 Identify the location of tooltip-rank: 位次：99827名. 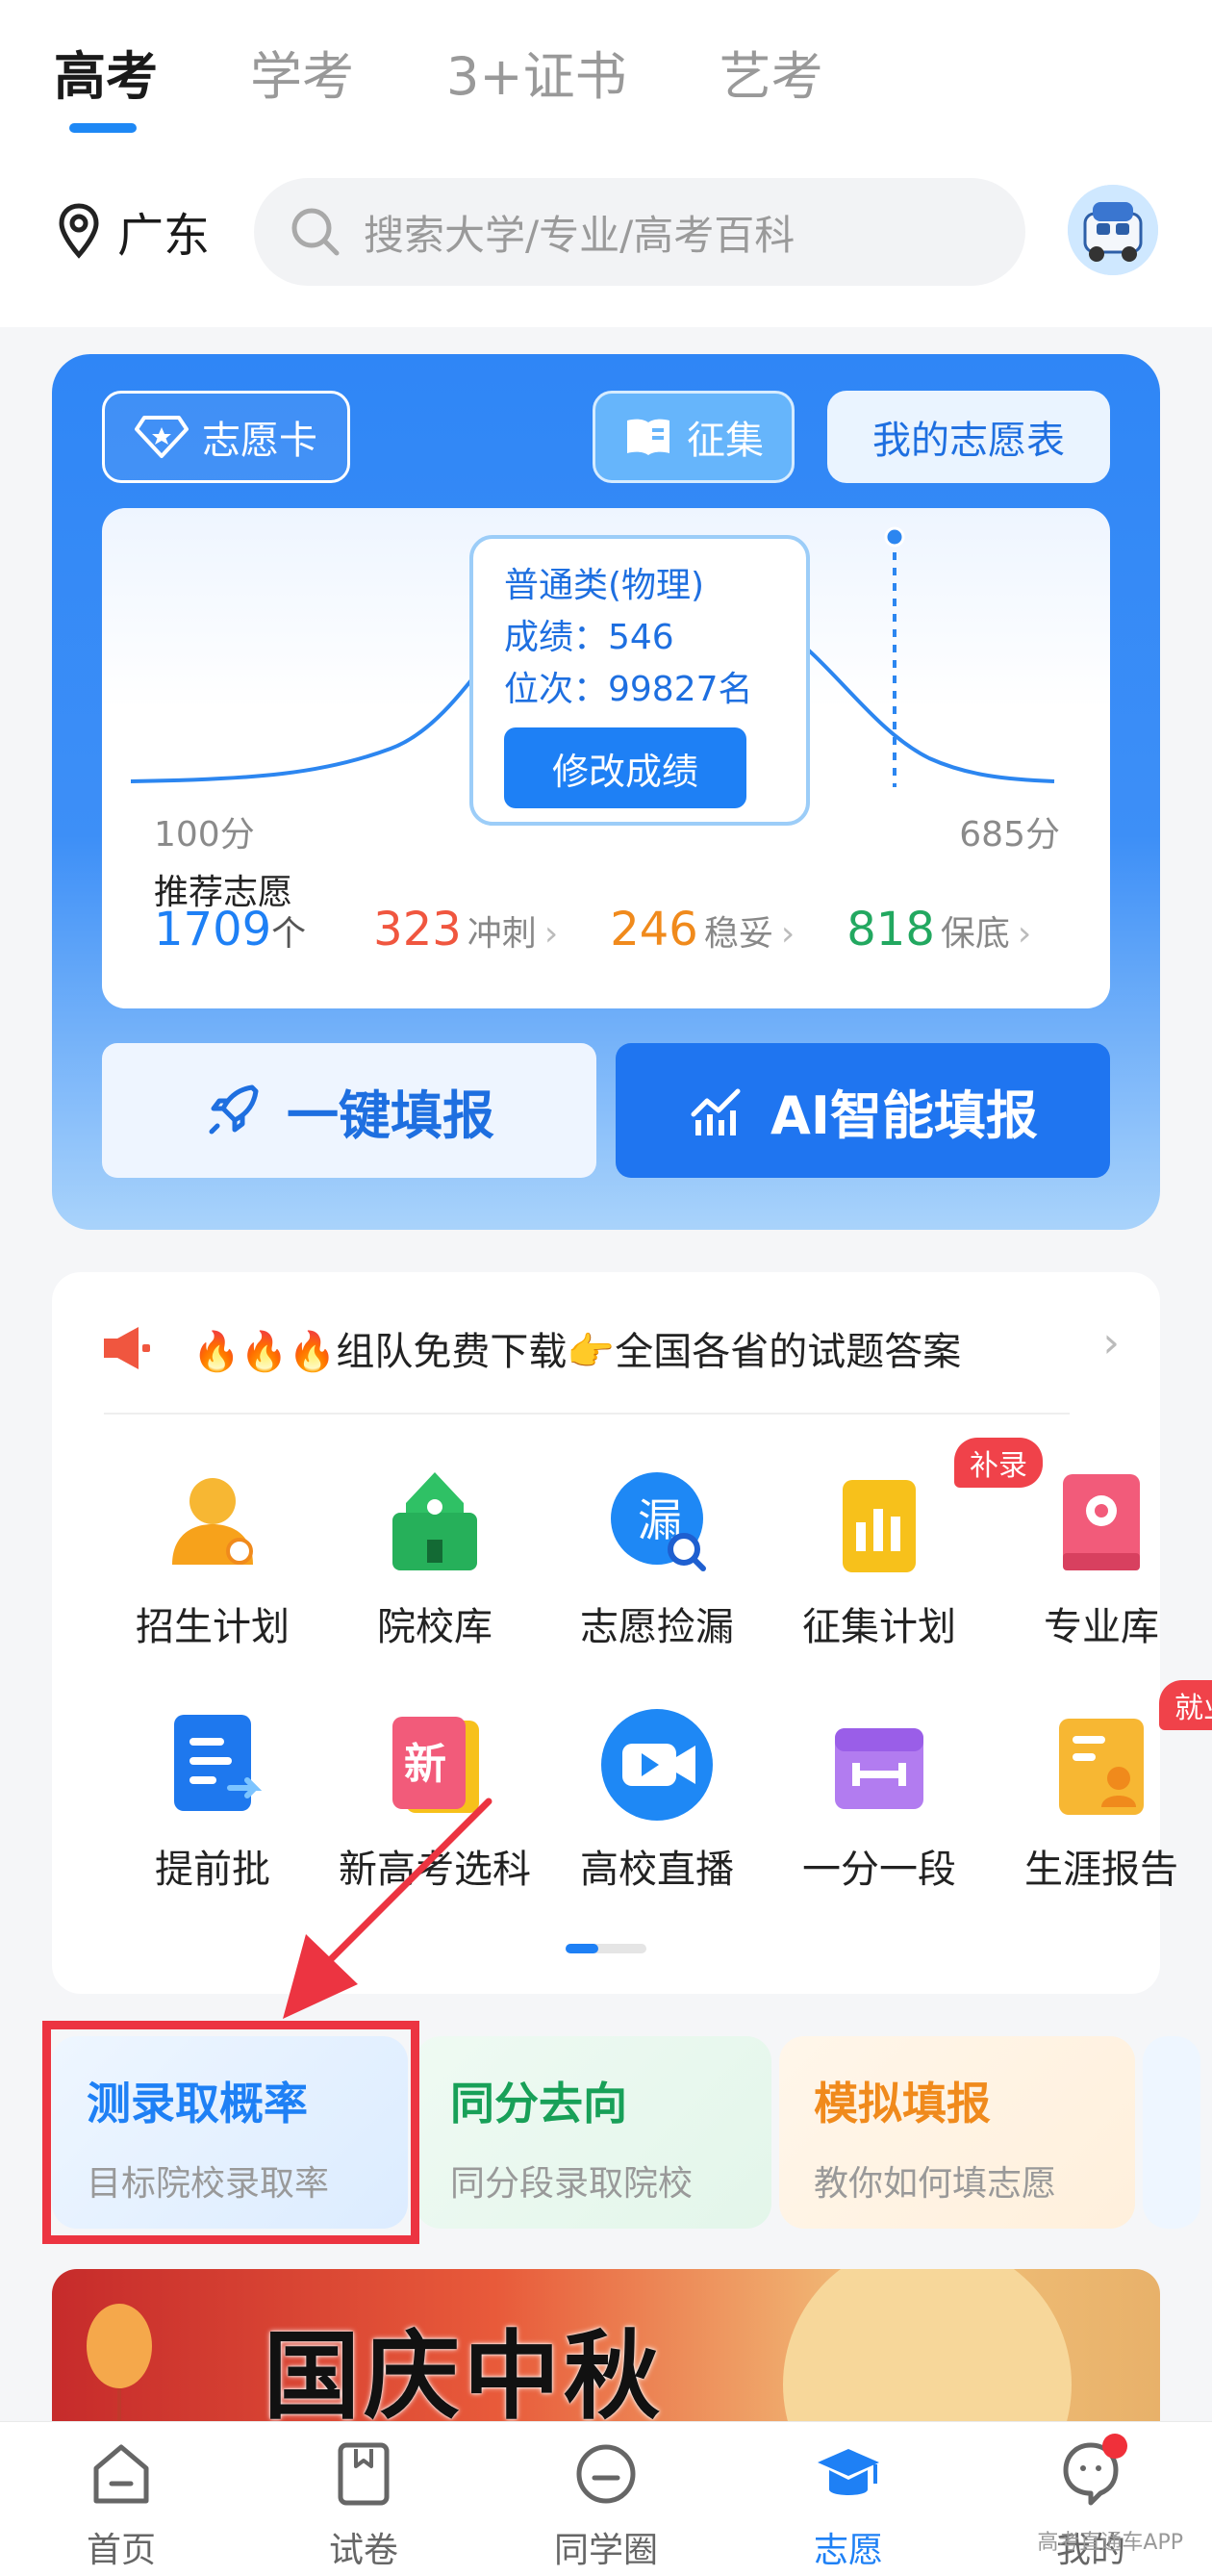
(628, 689).